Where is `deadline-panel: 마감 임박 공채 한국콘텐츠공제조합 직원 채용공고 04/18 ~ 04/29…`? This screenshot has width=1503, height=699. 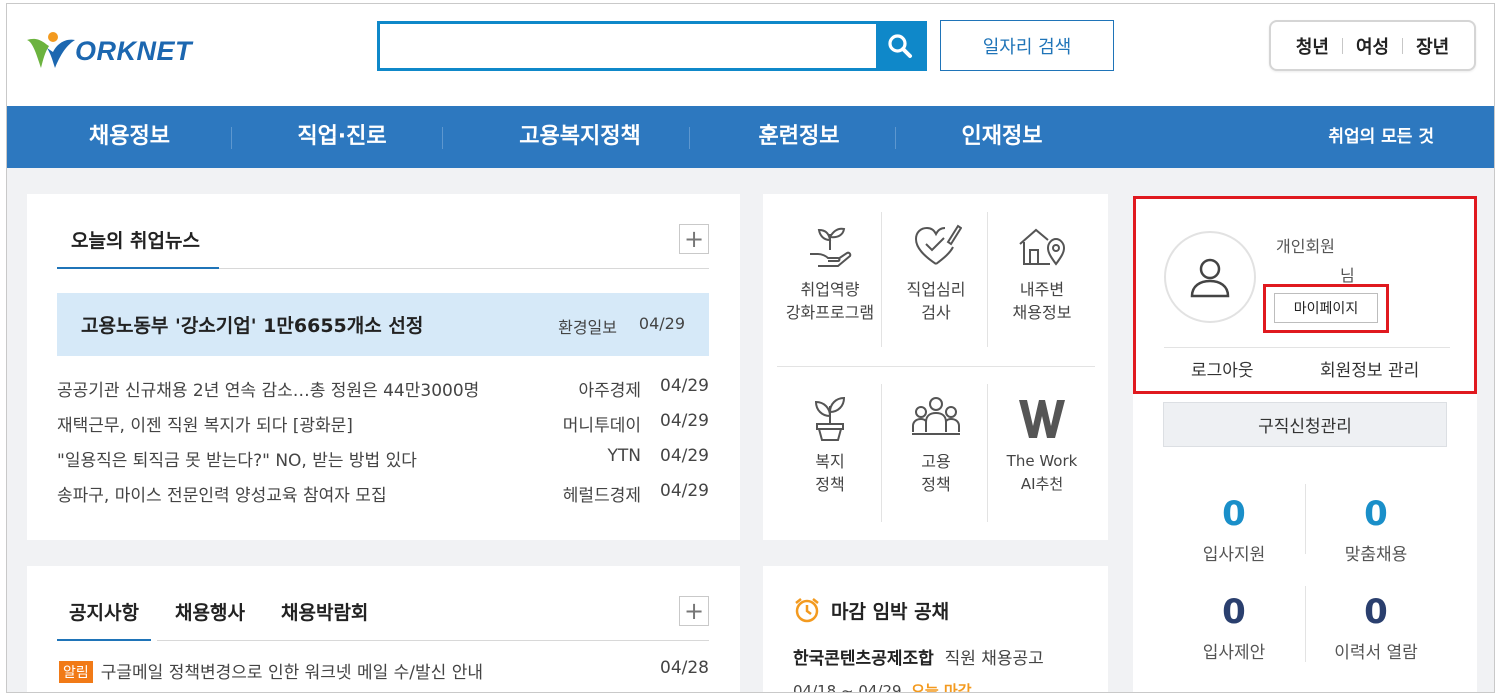 deadline-panel: 마감 임박 공채 한국콘텐츠공제조합 직원 채용공고 04/18 ~ 04/29… is located at coordinates (935, 629).